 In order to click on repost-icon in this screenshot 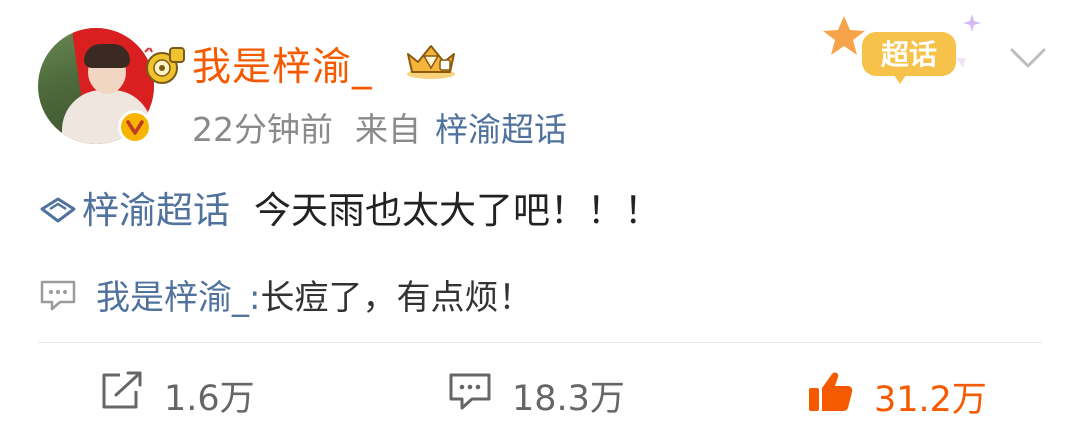, I will do `click(122, 395)`.